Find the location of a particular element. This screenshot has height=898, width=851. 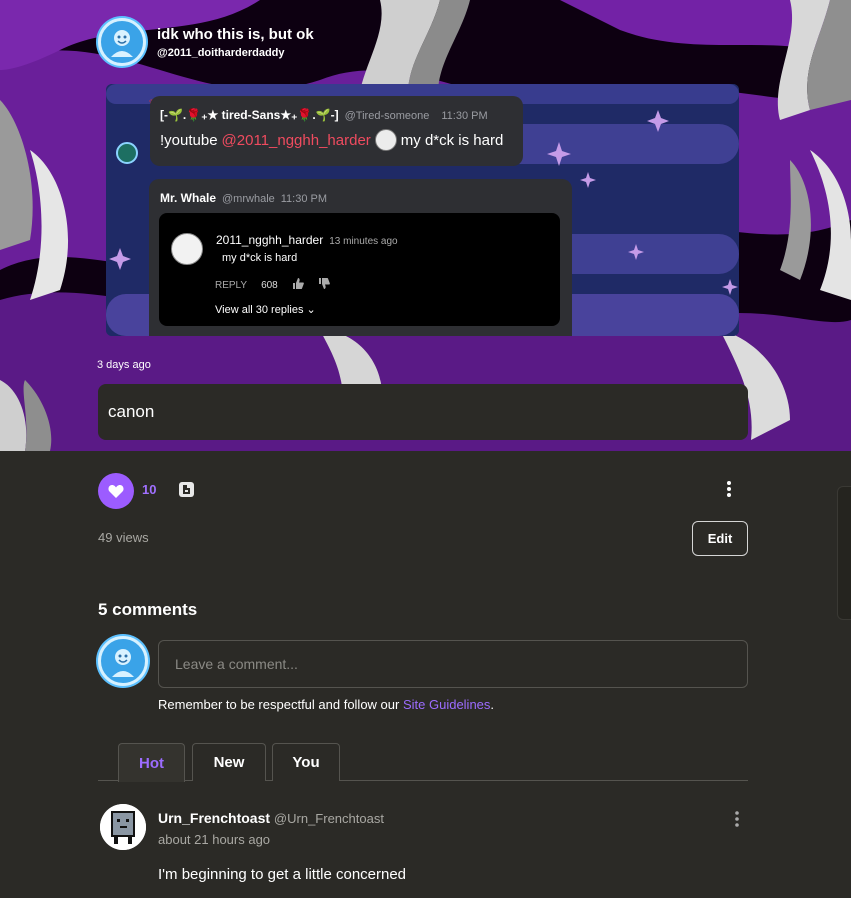

post-caption: canon is located at coordinates (423, 412).